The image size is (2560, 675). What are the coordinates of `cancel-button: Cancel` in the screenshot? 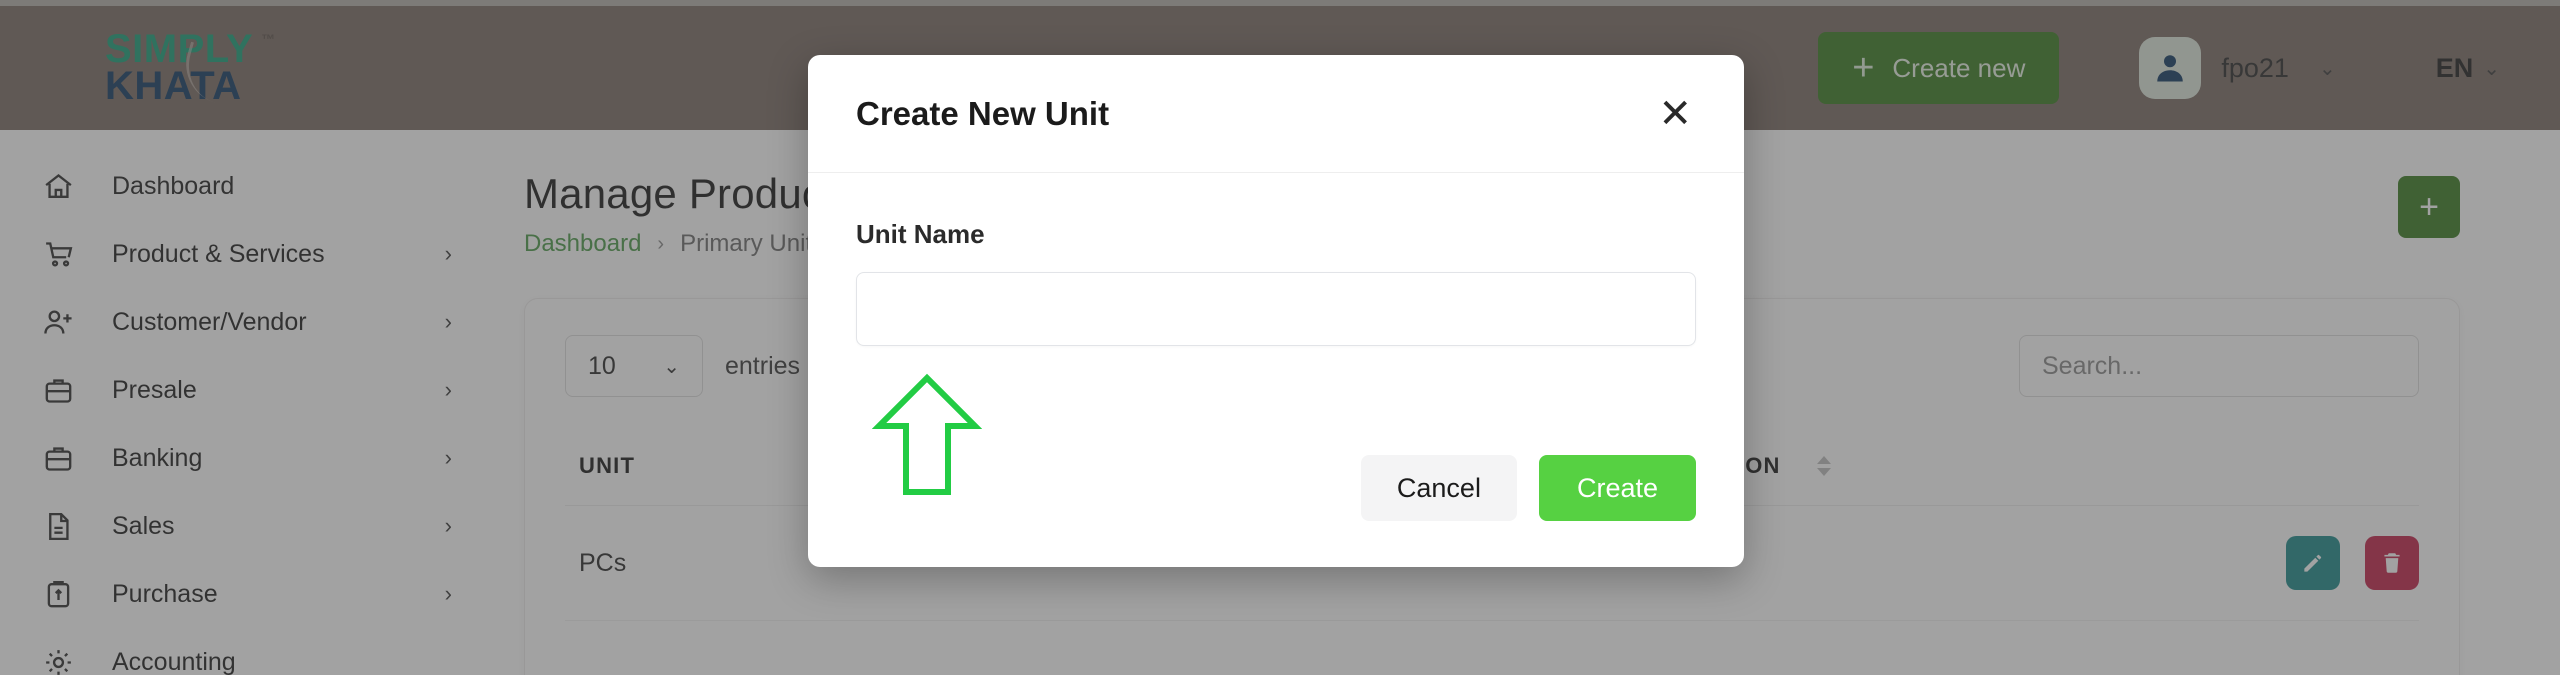 It's located at (1438, 488).